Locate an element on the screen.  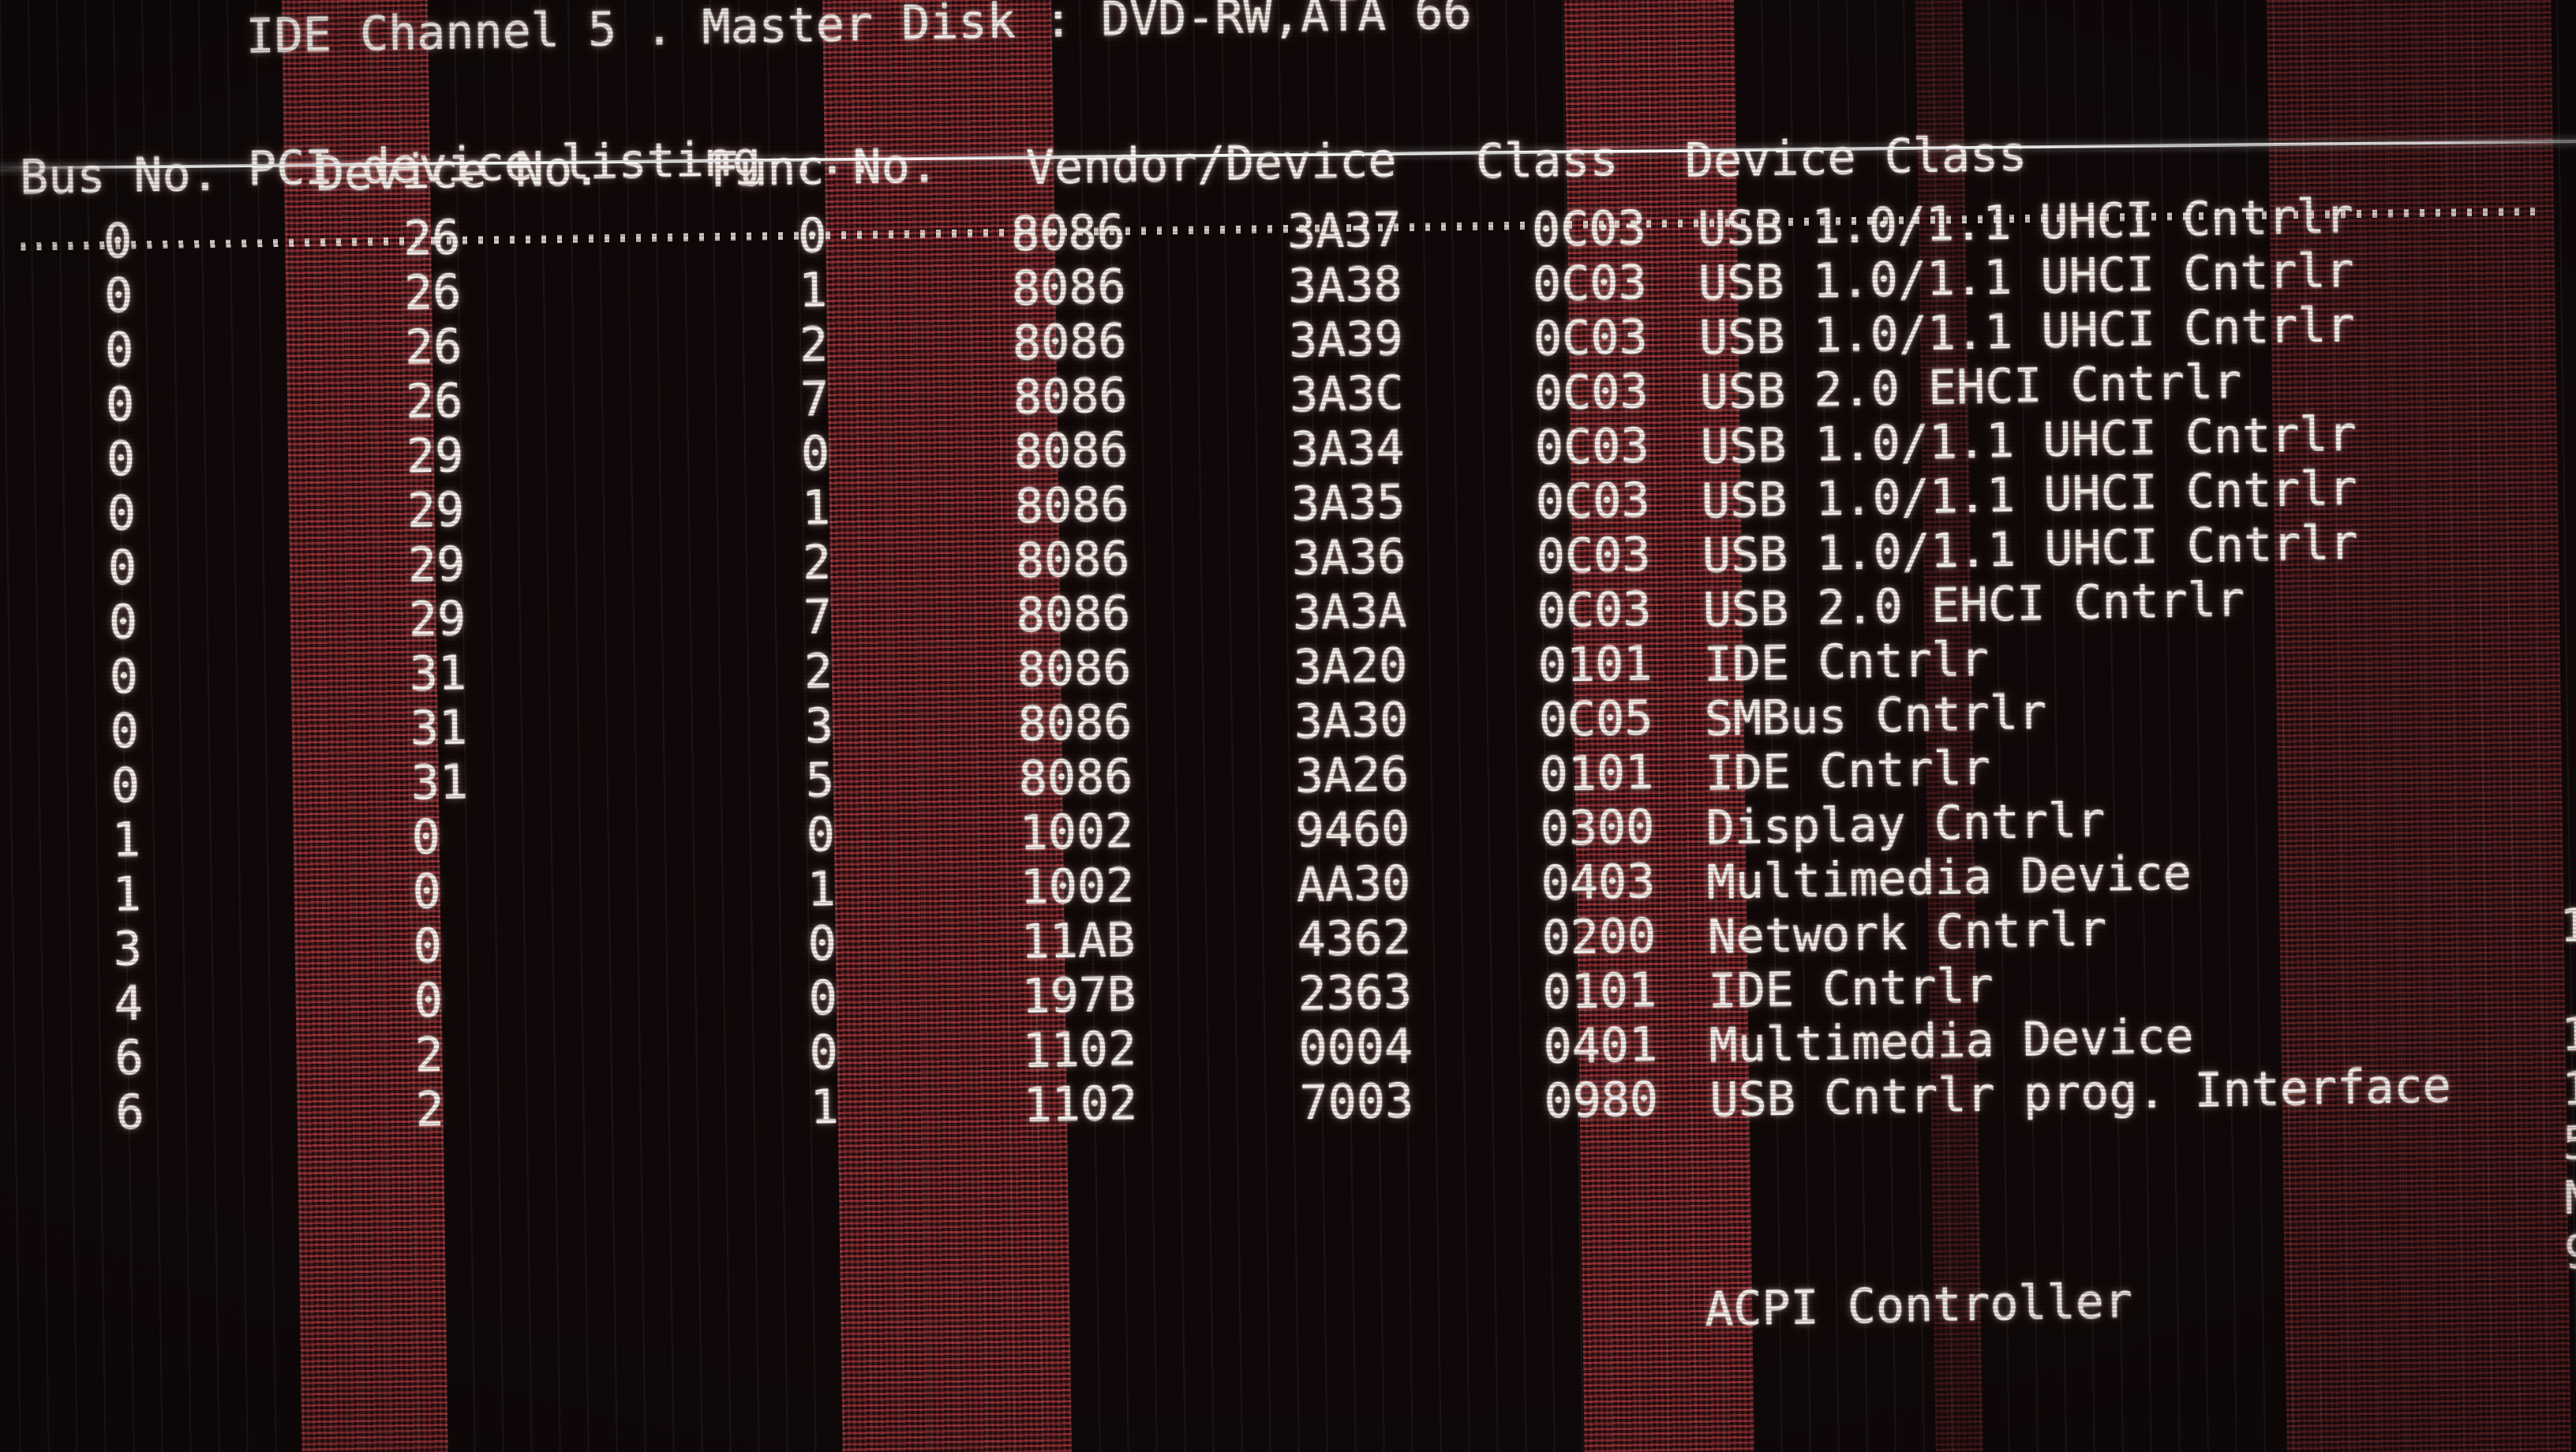
cell-vendor-id: 11AB is located at coordinates (1078, 941).